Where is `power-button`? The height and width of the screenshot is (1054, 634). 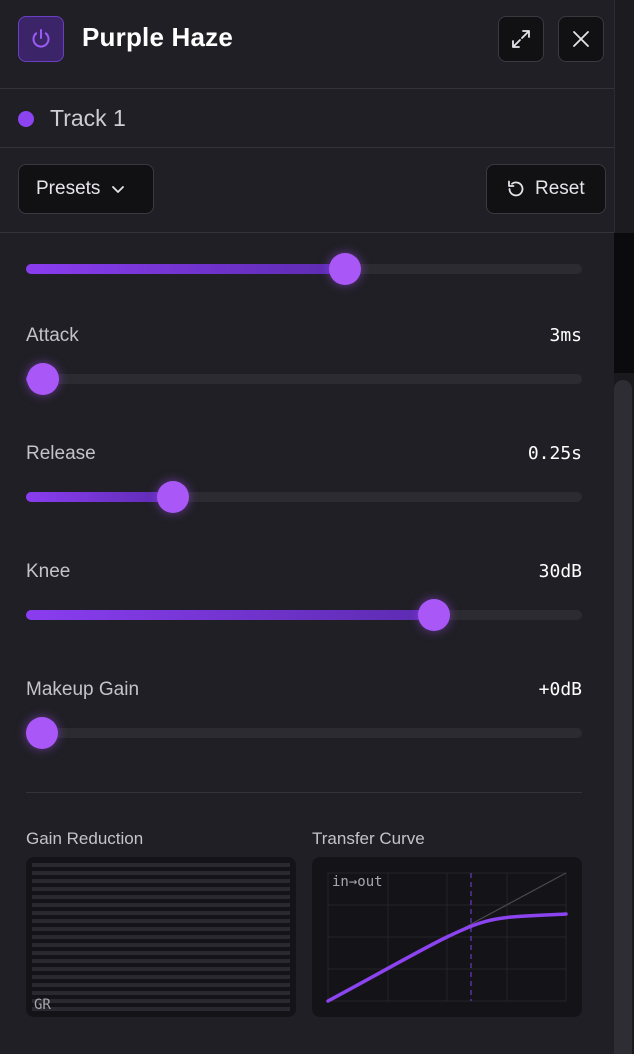
power-button is located at coordinates (41, 39).